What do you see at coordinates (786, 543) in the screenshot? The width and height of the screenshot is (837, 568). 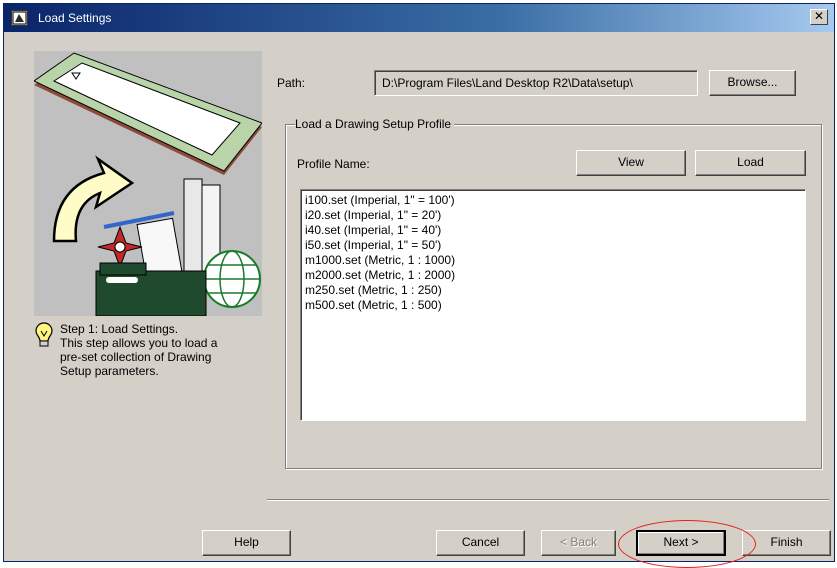 I see `finish-button: Finish` at bounding box center [786, 543].